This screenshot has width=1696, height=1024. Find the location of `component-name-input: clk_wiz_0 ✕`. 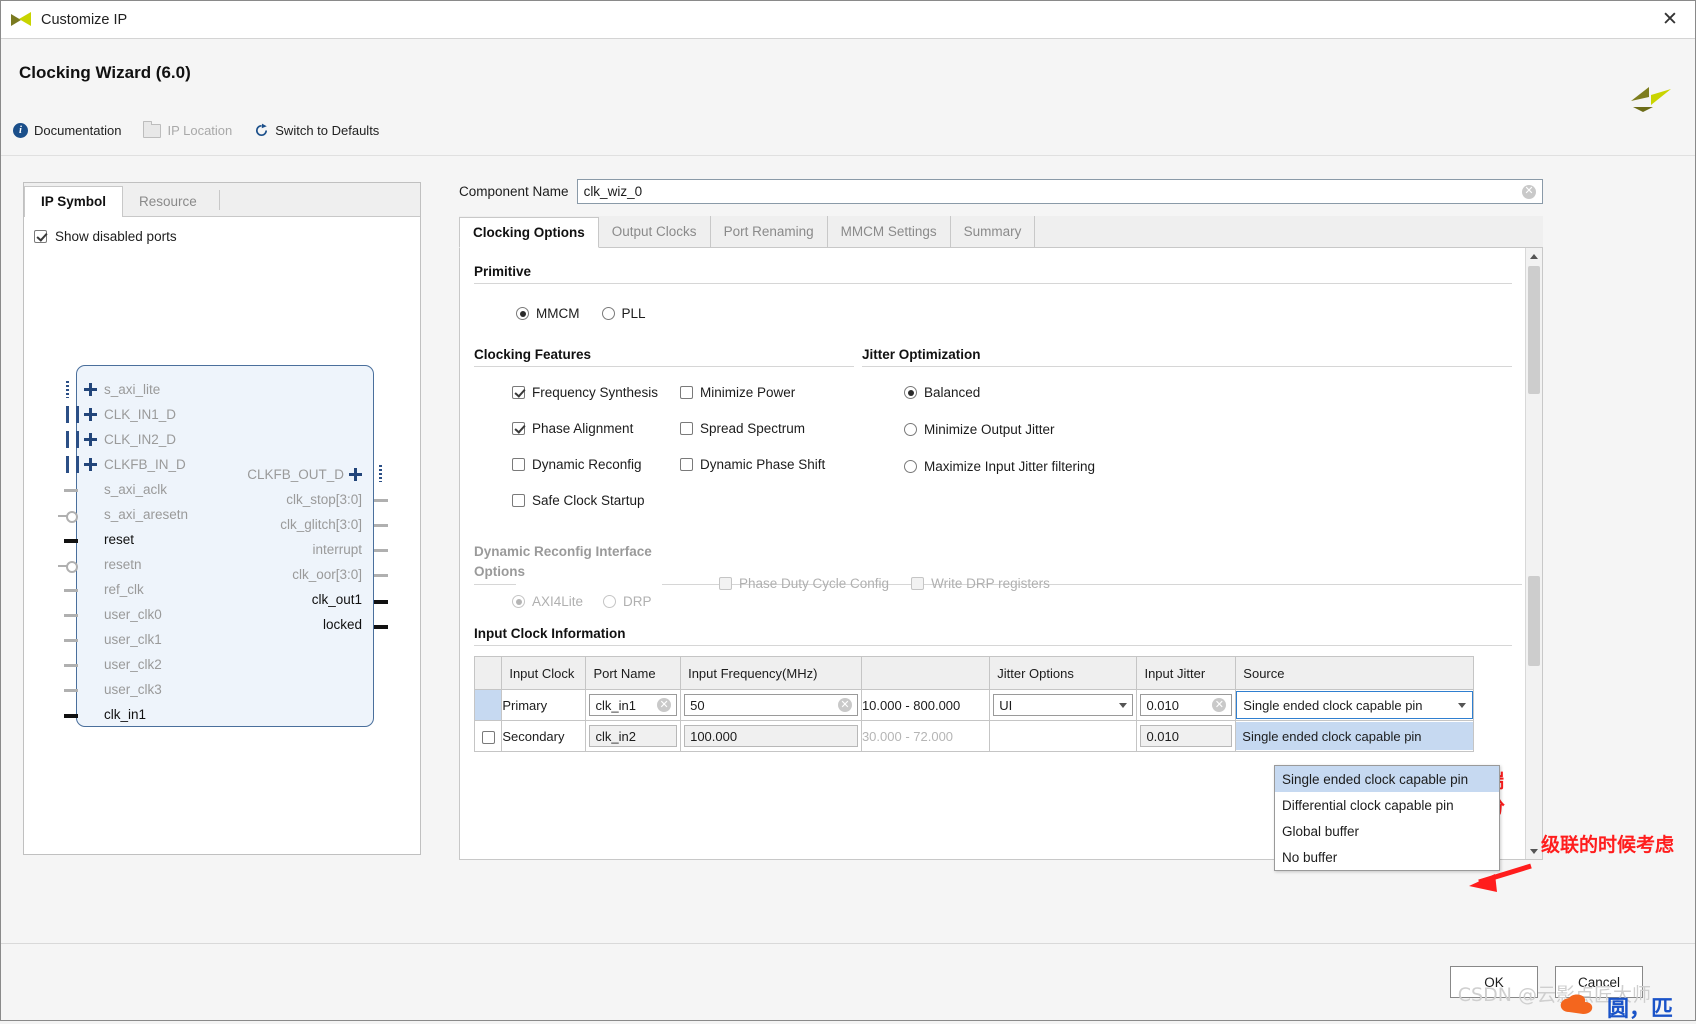

component-name-input: clk_wiz_0 ✕ is located at coordinates (1059, 191).